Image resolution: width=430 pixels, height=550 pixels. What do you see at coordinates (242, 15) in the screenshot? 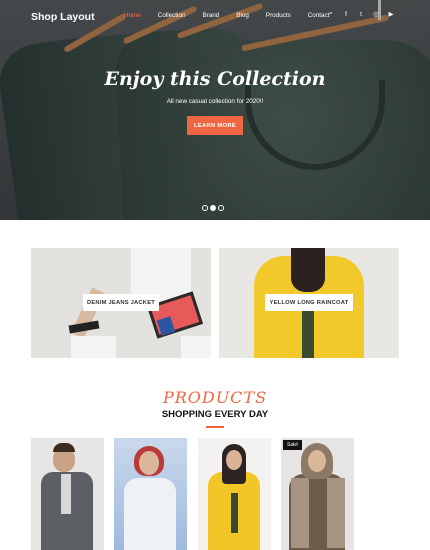
I see `nav-item-blog: Blog` at bounding box center [242, 15].